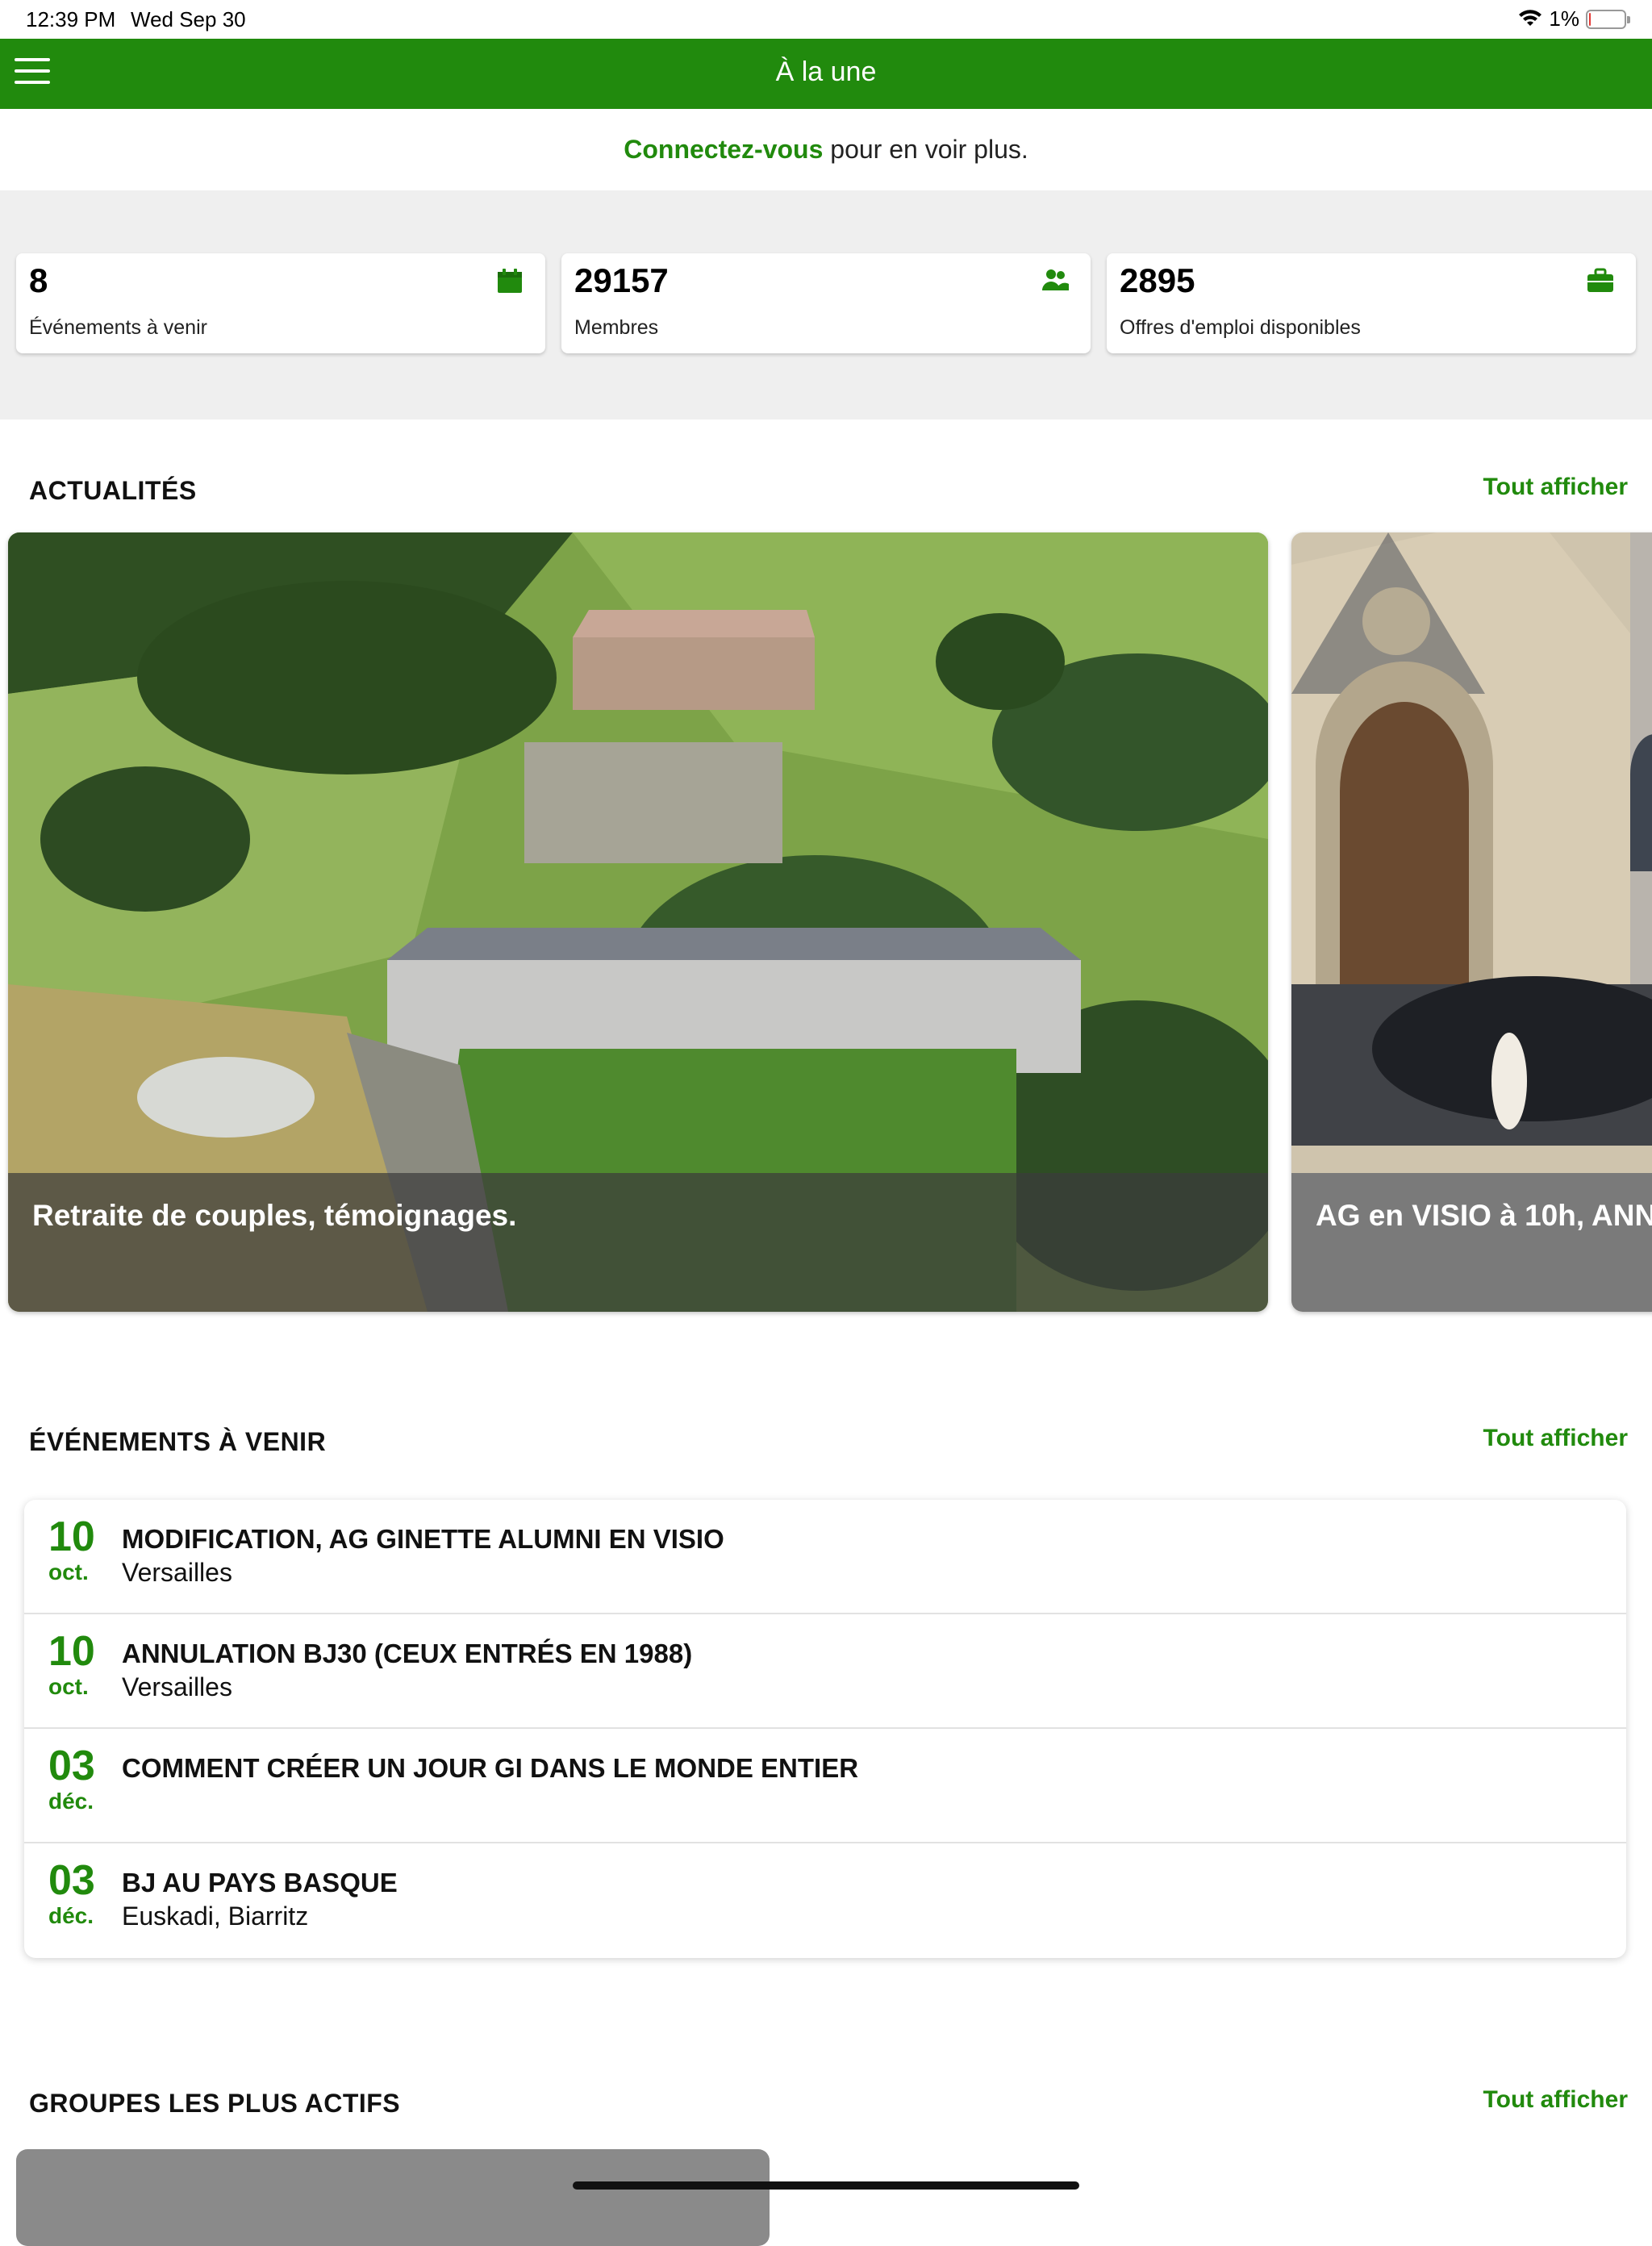  Describe the element at coordinates (1530, 17) in the screenshot. I see `wifi-icon` at that location.